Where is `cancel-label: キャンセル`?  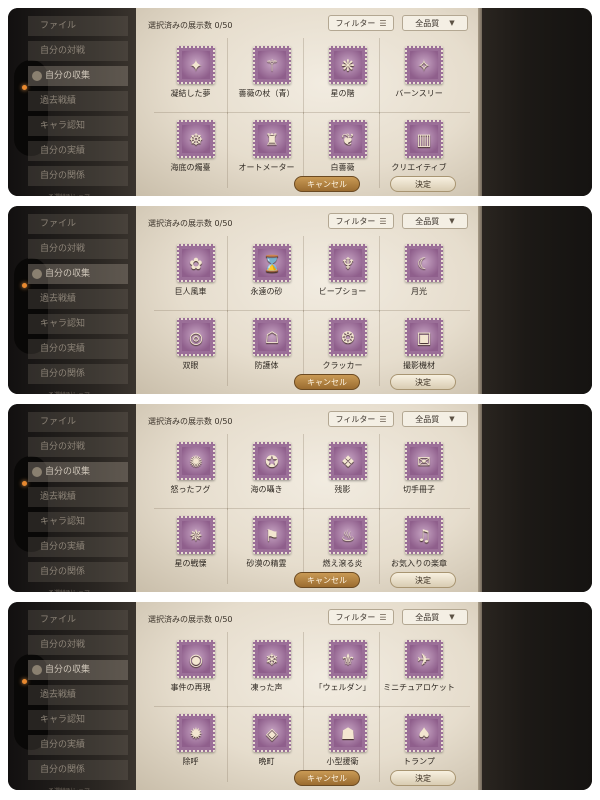
cancel-label: キャンセル is located at coordinates (327, 382).